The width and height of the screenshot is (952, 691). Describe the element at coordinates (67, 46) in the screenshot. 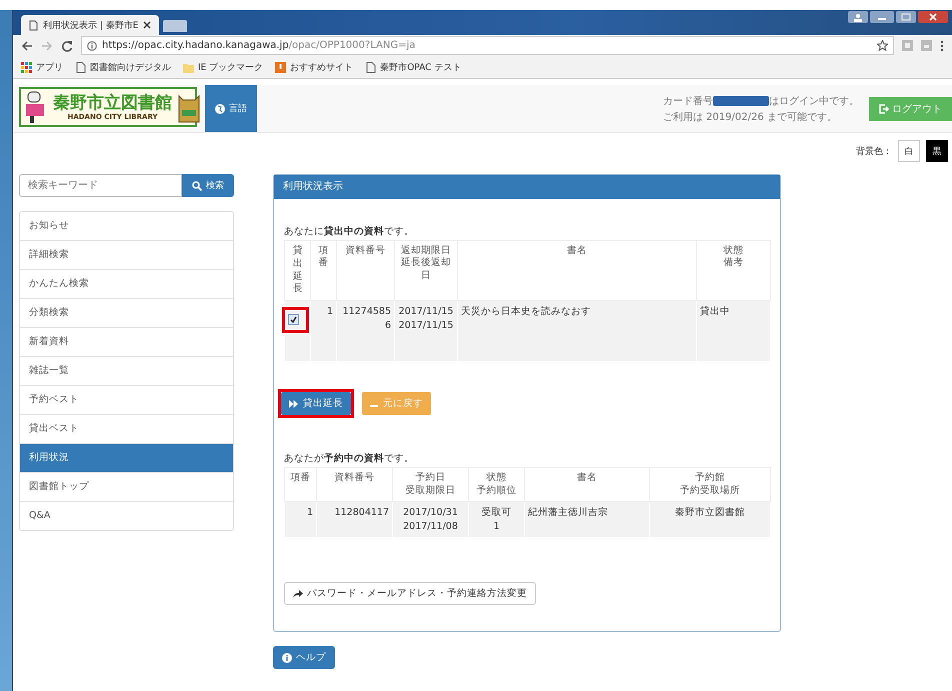

I see `reload-icon` at that location.